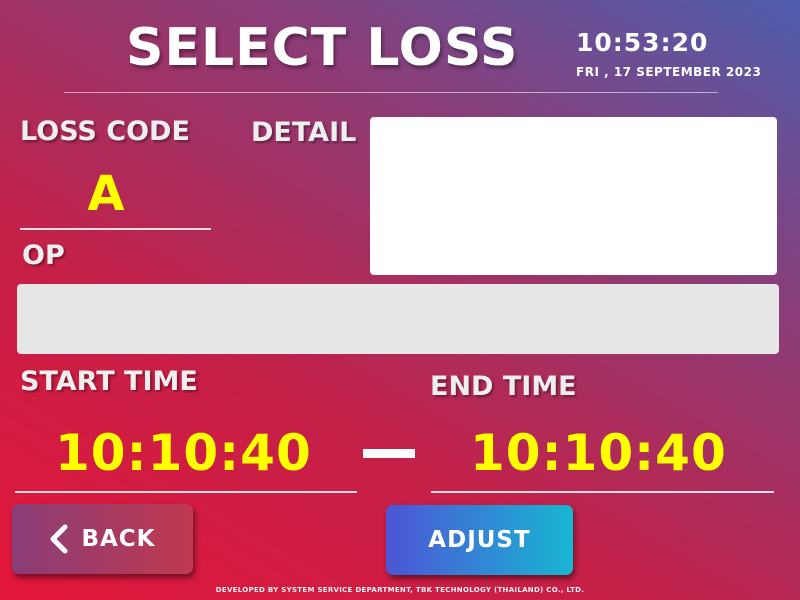  What do you see at coordinates (602, 492) in the screenshot?
I see `end-time-underline` at bounding box center [602, 492].